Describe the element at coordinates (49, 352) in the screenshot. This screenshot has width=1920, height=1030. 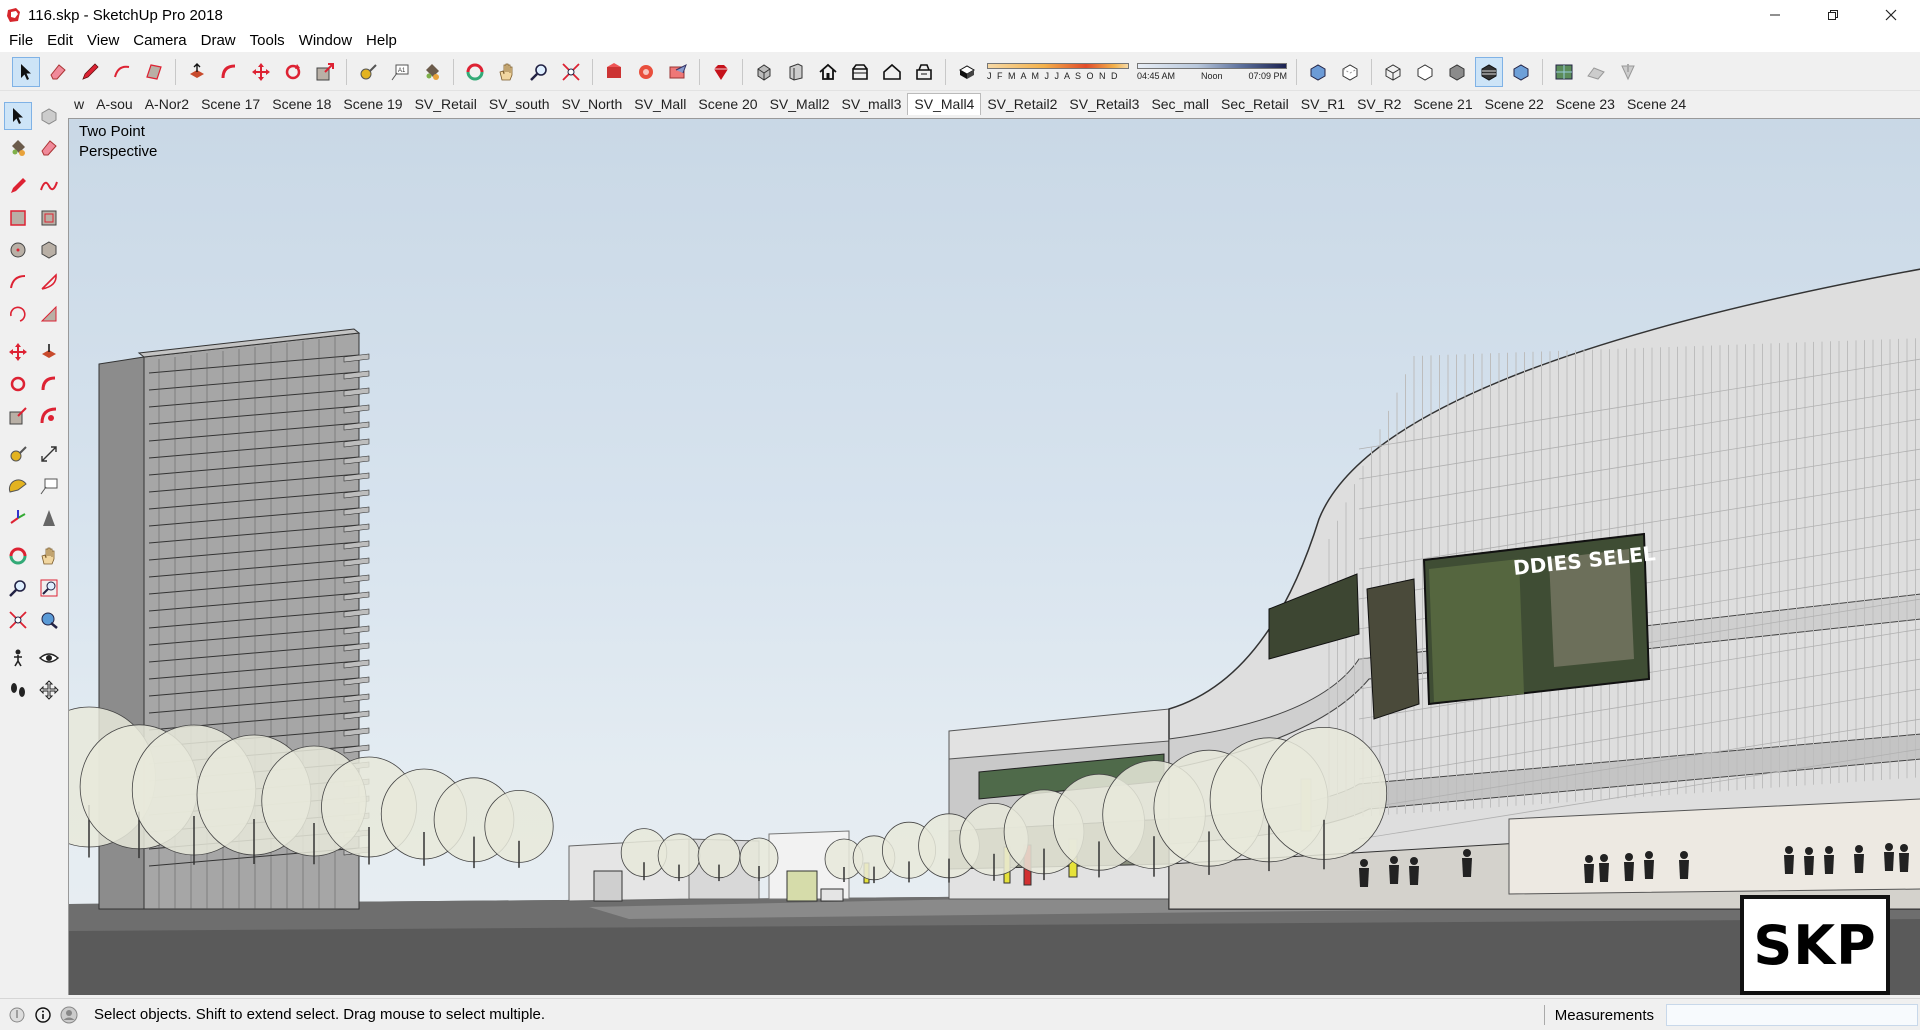
I see `push-pull-button` at that location.